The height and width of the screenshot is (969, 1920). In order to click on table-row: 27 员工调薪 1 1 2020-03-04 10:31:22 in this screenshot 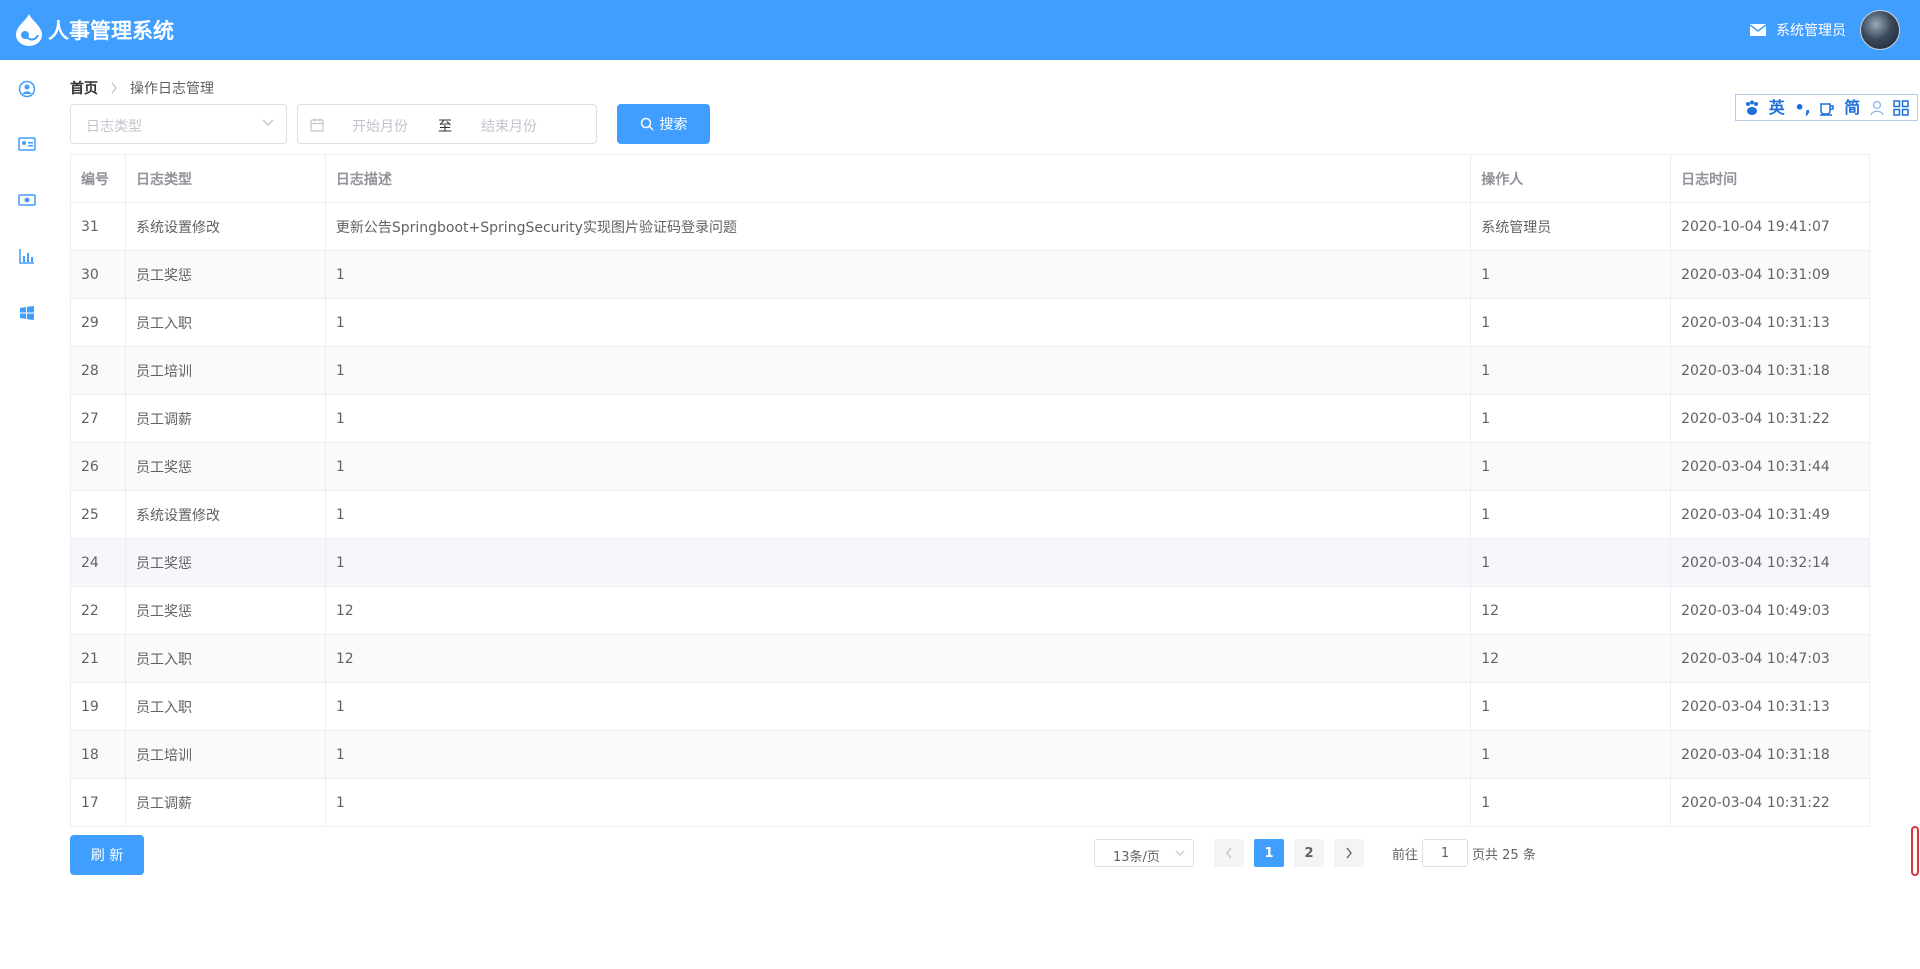, I will do `click(970, 419)`.